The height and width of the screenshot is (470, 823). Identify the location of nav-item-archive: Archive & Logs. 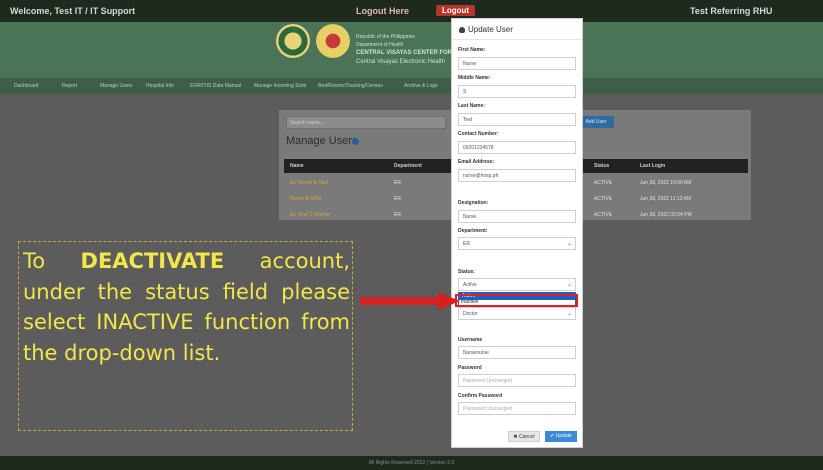
(421, 86).